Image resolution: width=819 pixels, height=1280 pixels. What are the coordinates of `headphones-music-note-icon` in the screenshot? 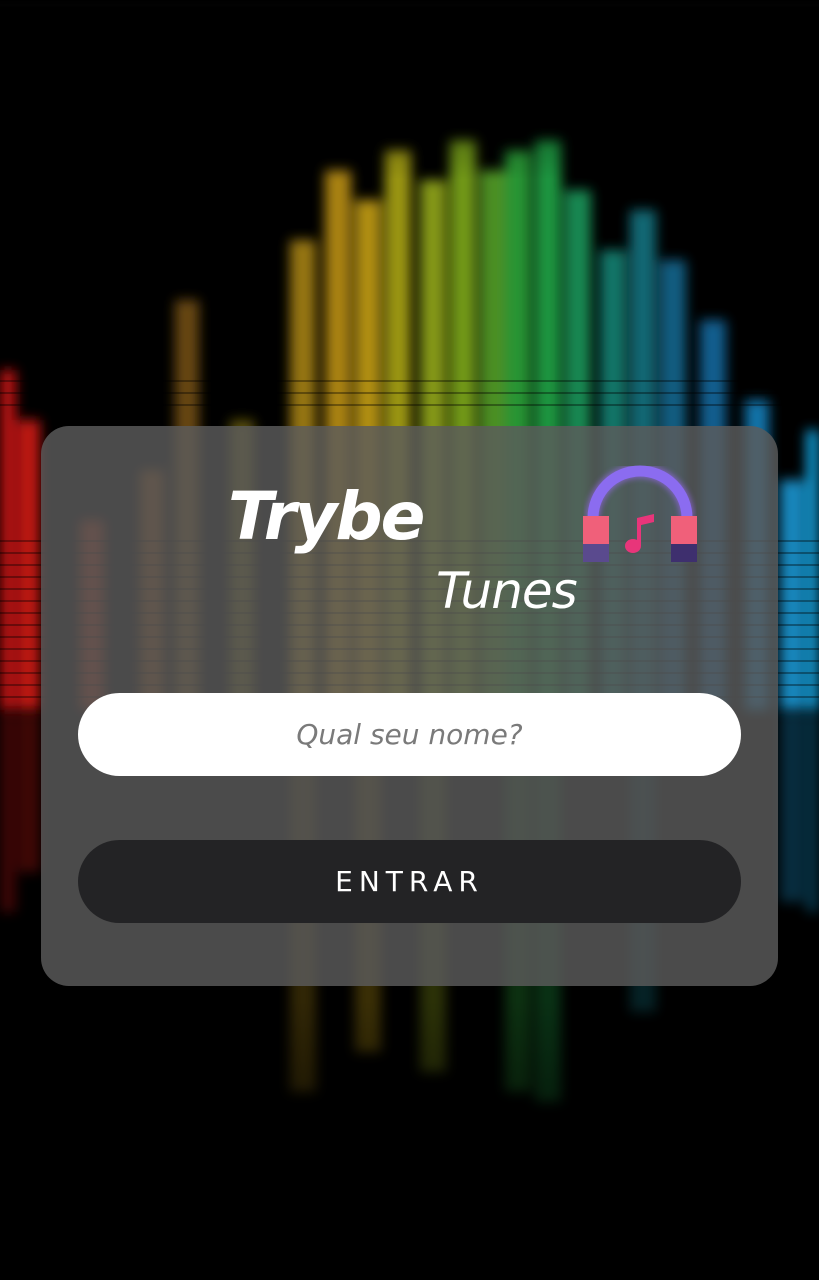 It's located at (640, 513).